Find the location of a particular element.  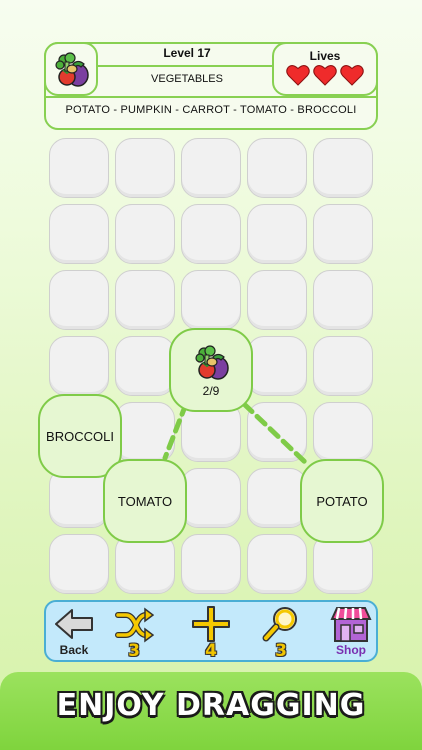

hint-button: 3 is located at coordinates (281, 632).